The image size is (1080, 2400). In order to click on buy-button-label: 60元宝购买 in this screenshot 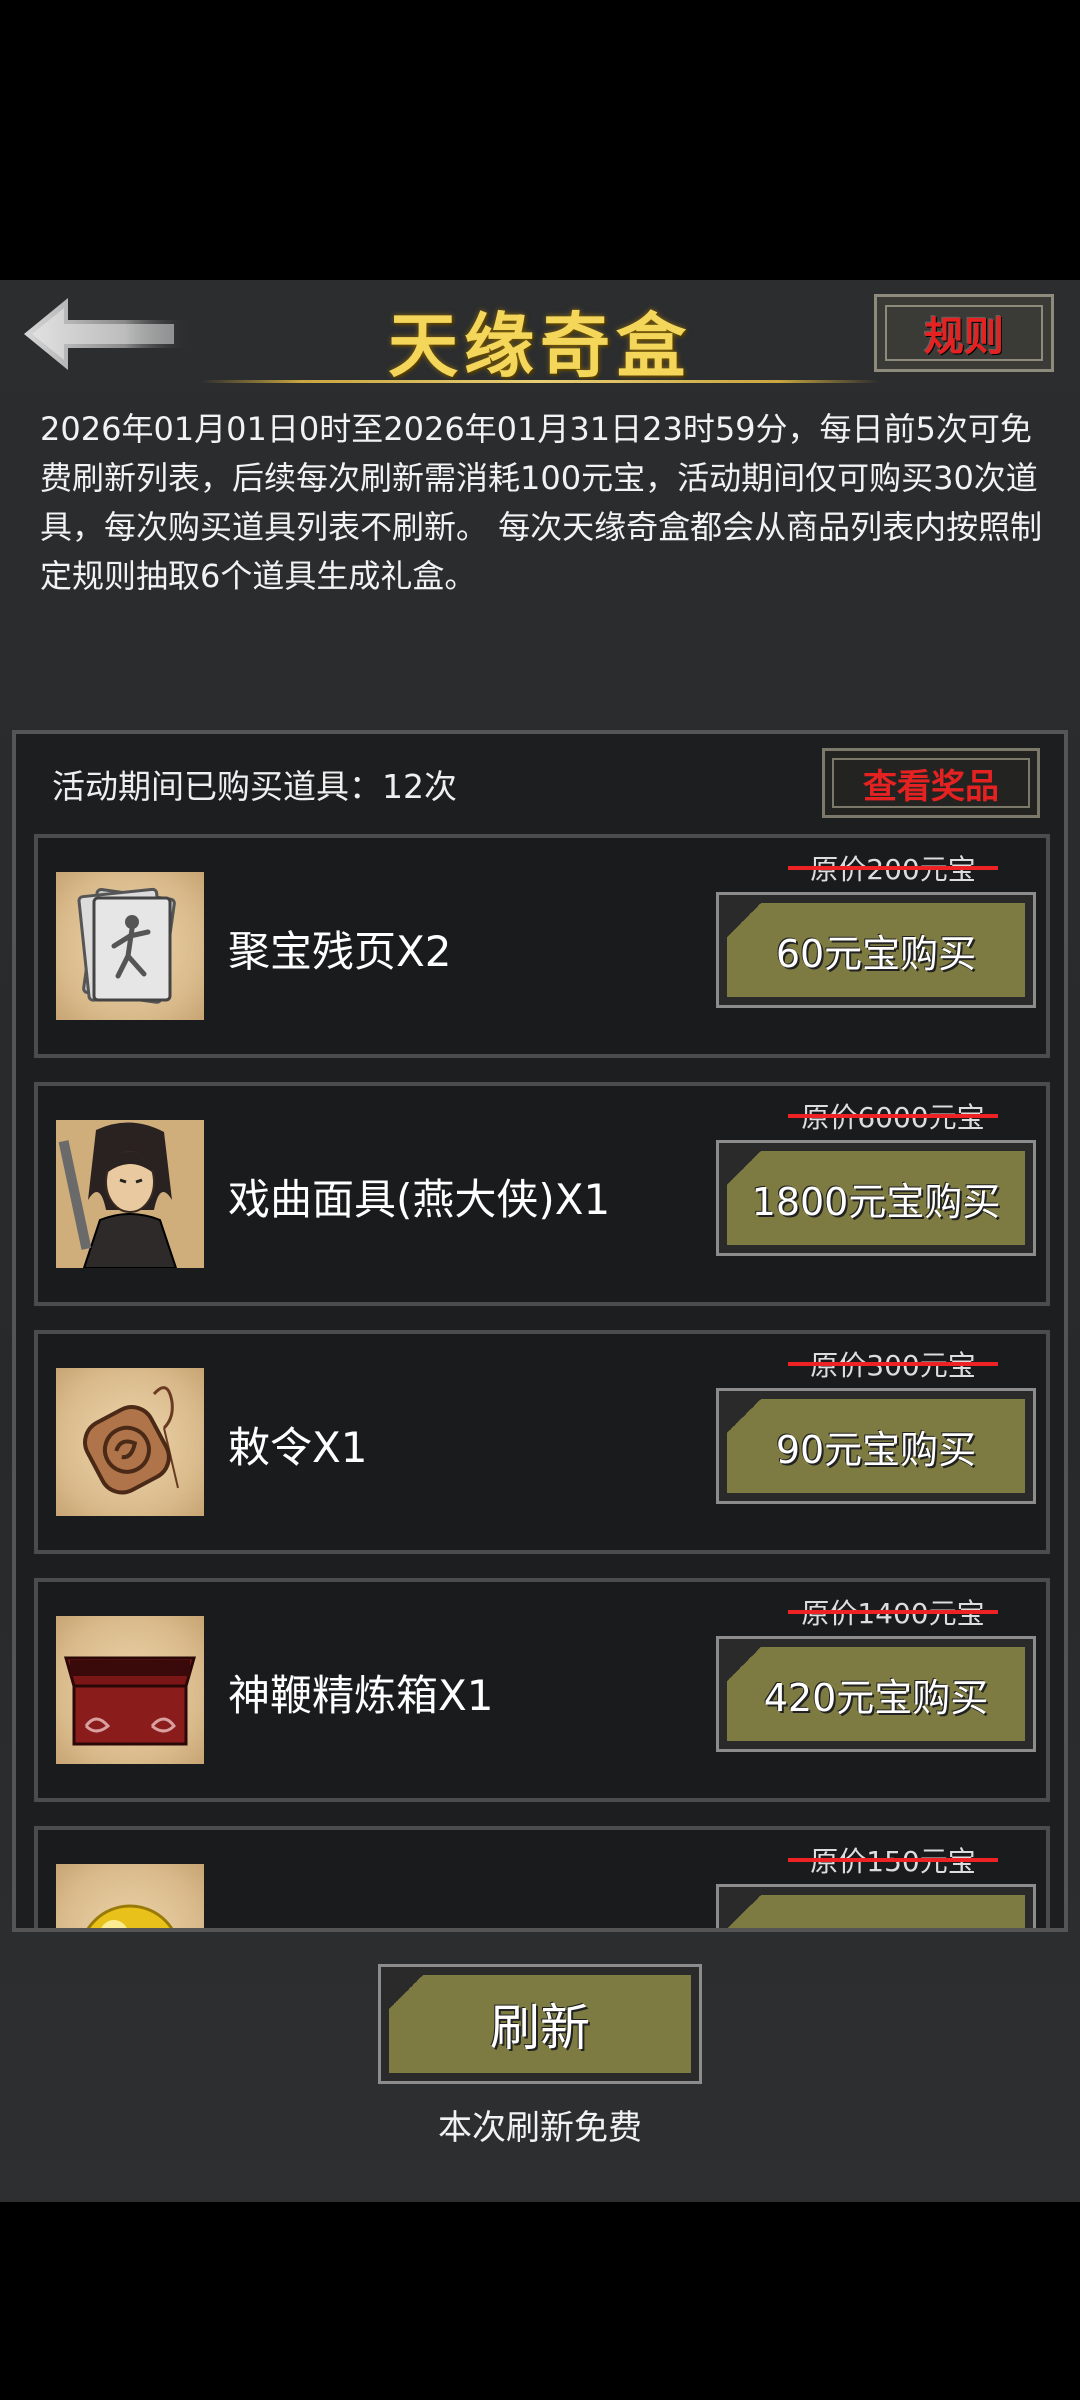, I will do `click(876, 950)`.